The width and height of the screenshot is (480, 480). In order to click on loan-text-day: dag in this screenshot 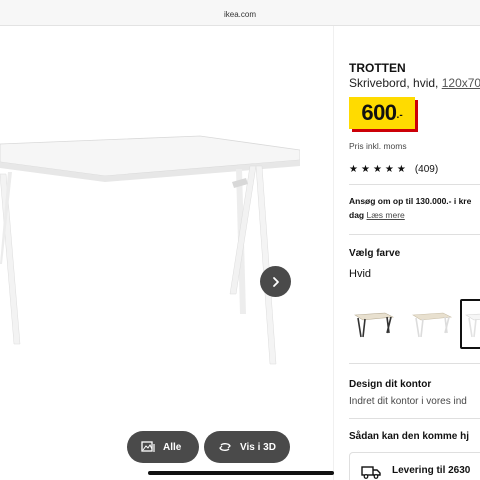, I will do `click(357, 215)`.